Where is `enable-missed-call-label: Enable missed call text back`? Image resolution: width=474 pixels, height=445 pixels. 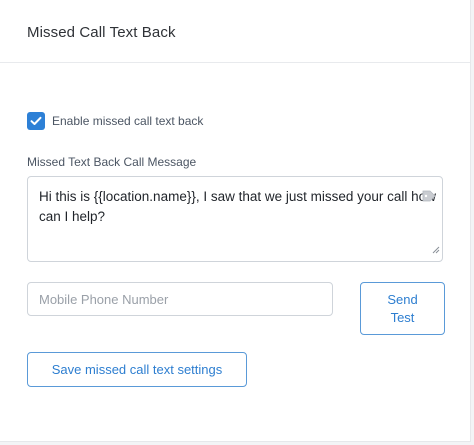 enable-missed-call-label: Enable missed call text back is located at coordinates (127, 121).